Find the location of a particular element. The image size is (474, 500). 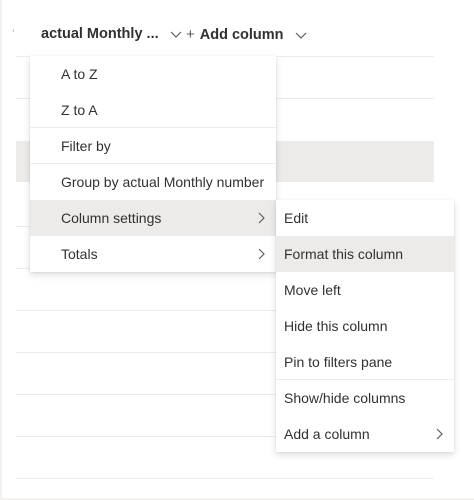

menu-item-label: Column settings is located at coordinates (111, 218).